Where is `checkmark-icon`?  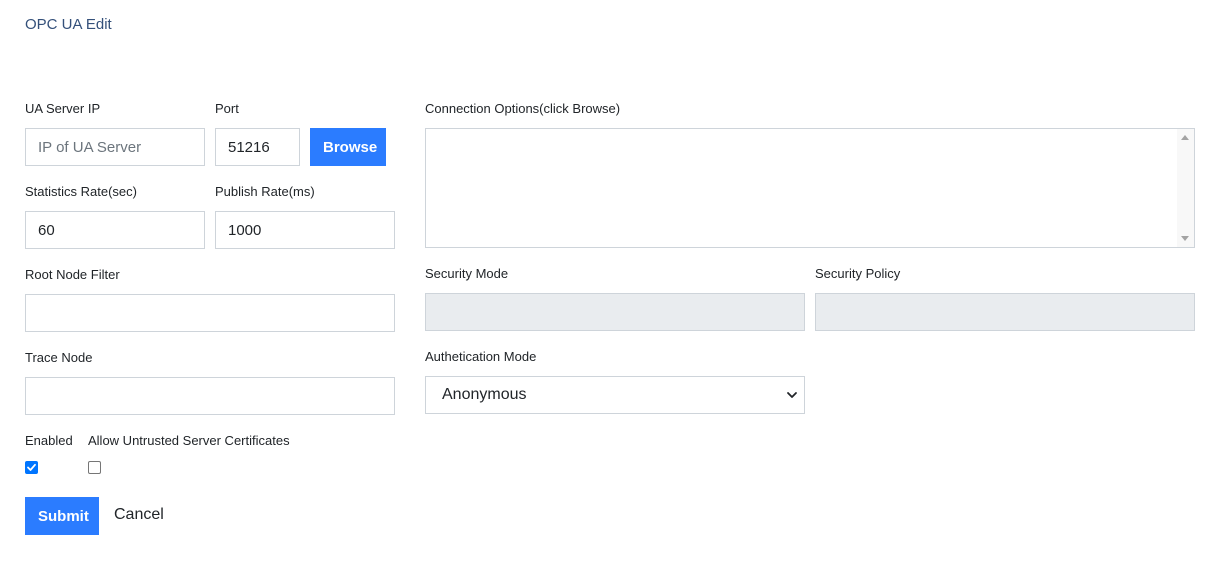 checkmark-icon is located at coordinates (31, 467).